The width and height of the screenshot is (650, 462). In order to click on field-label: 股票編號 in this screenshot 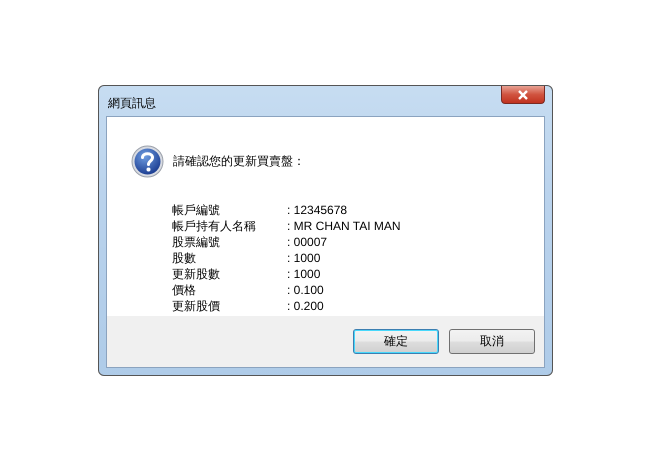, I will do `click(196, 242)`.